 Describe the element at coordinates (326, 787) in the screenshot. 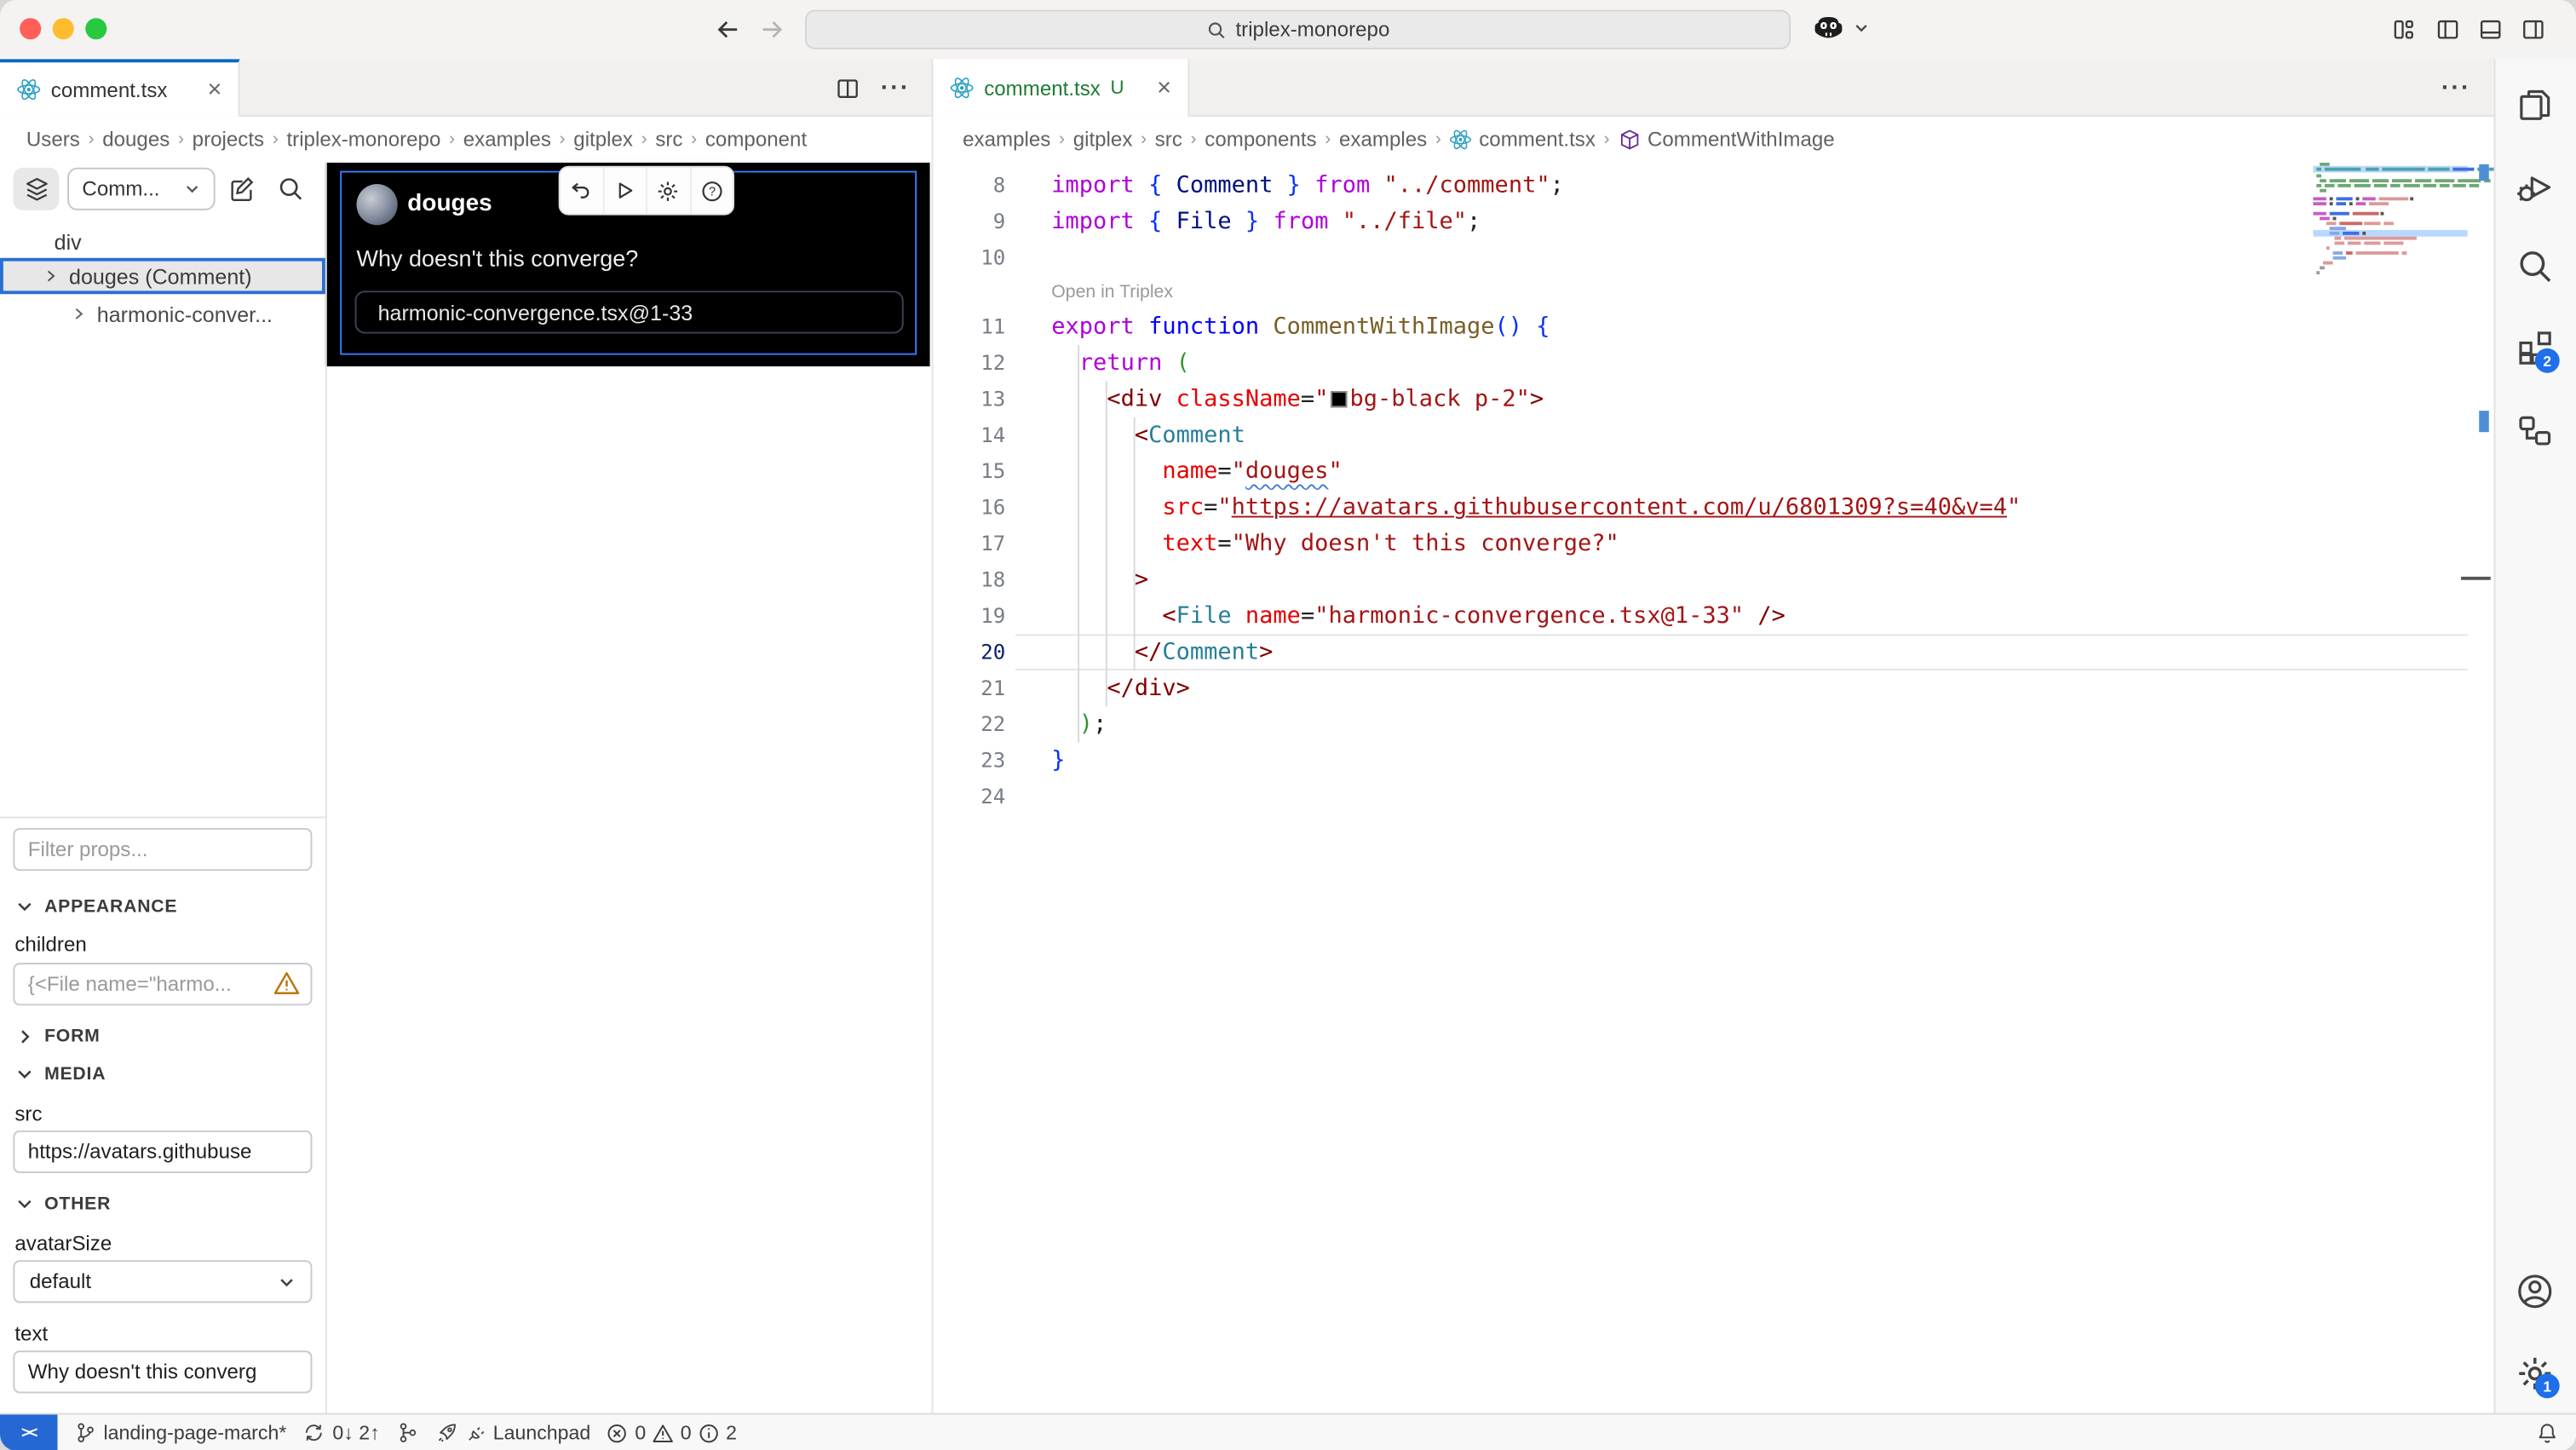

I see `tree-panel-divider` at that location.